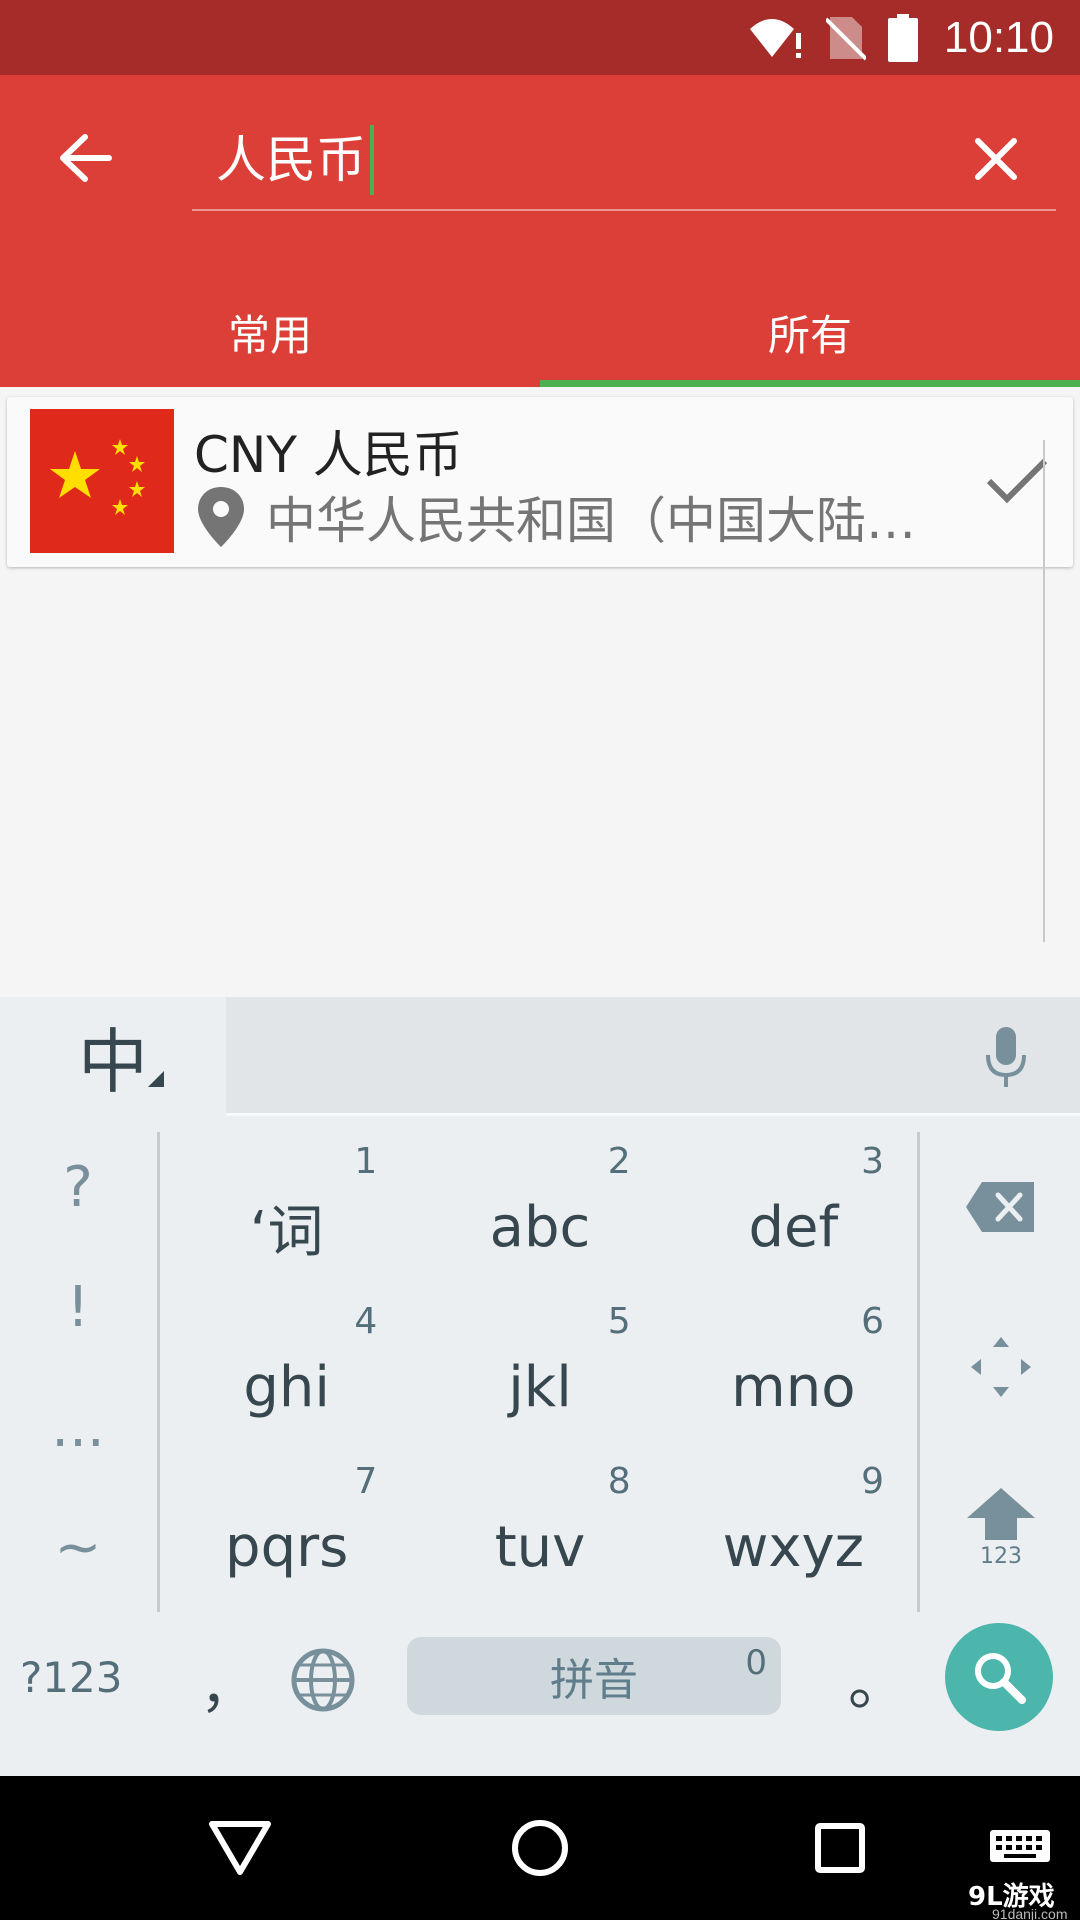 This screenshot has width=1080, height=1920. Describe the element at coordinates (1044, 691) in the screenshot. I see `scrollbar` at that location.